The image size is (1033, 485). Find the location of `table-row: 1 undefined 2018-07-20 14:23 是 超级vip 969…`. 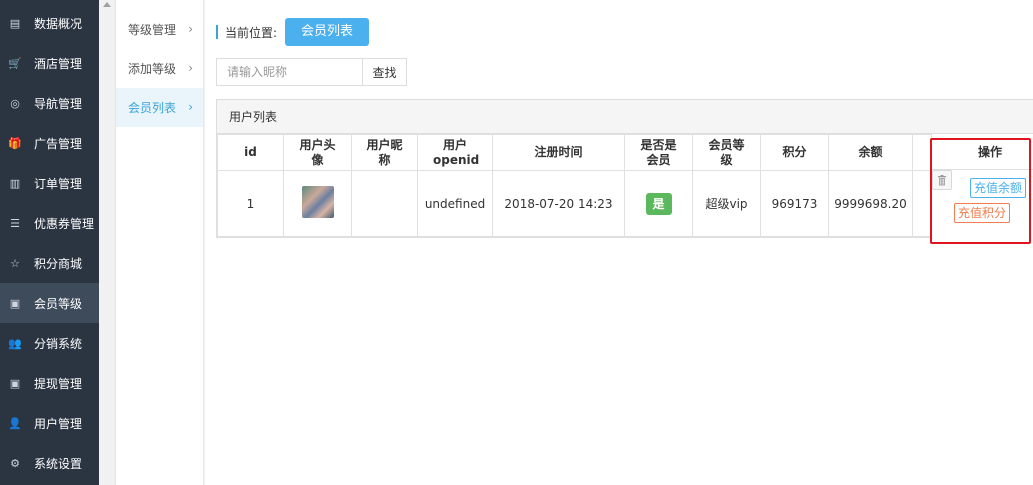

table-row: 1 undefined 2018-07-20 14:23 是 超级vip 969… is located at coordinates (625, 203).